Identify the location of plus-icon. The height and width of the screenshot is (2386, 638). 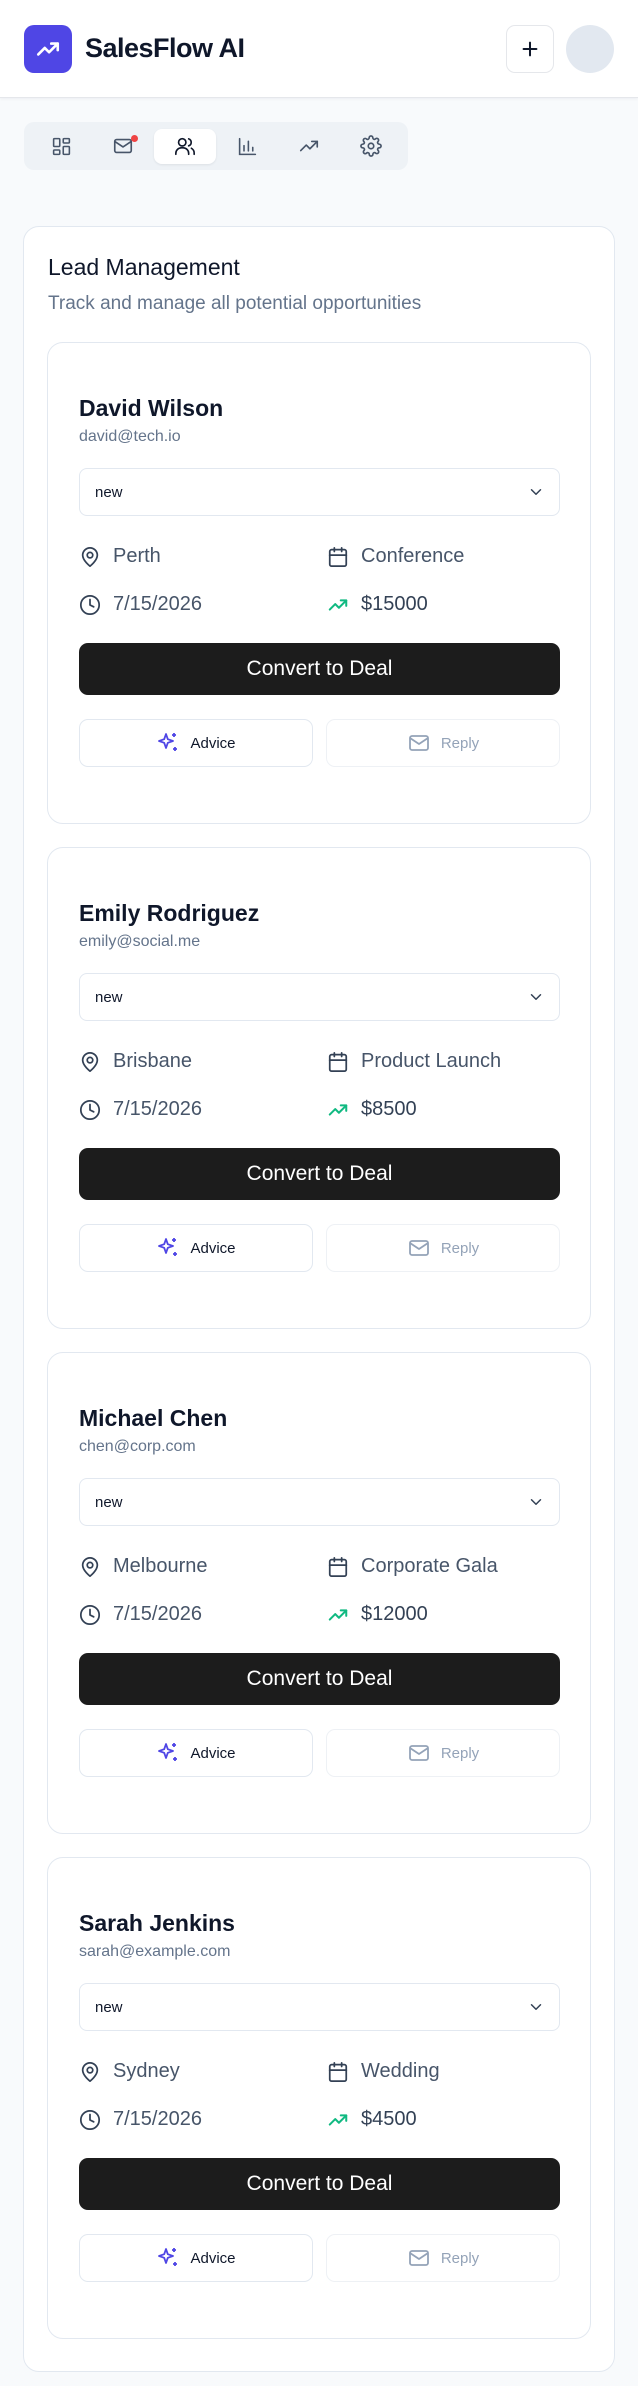
(530, 48).